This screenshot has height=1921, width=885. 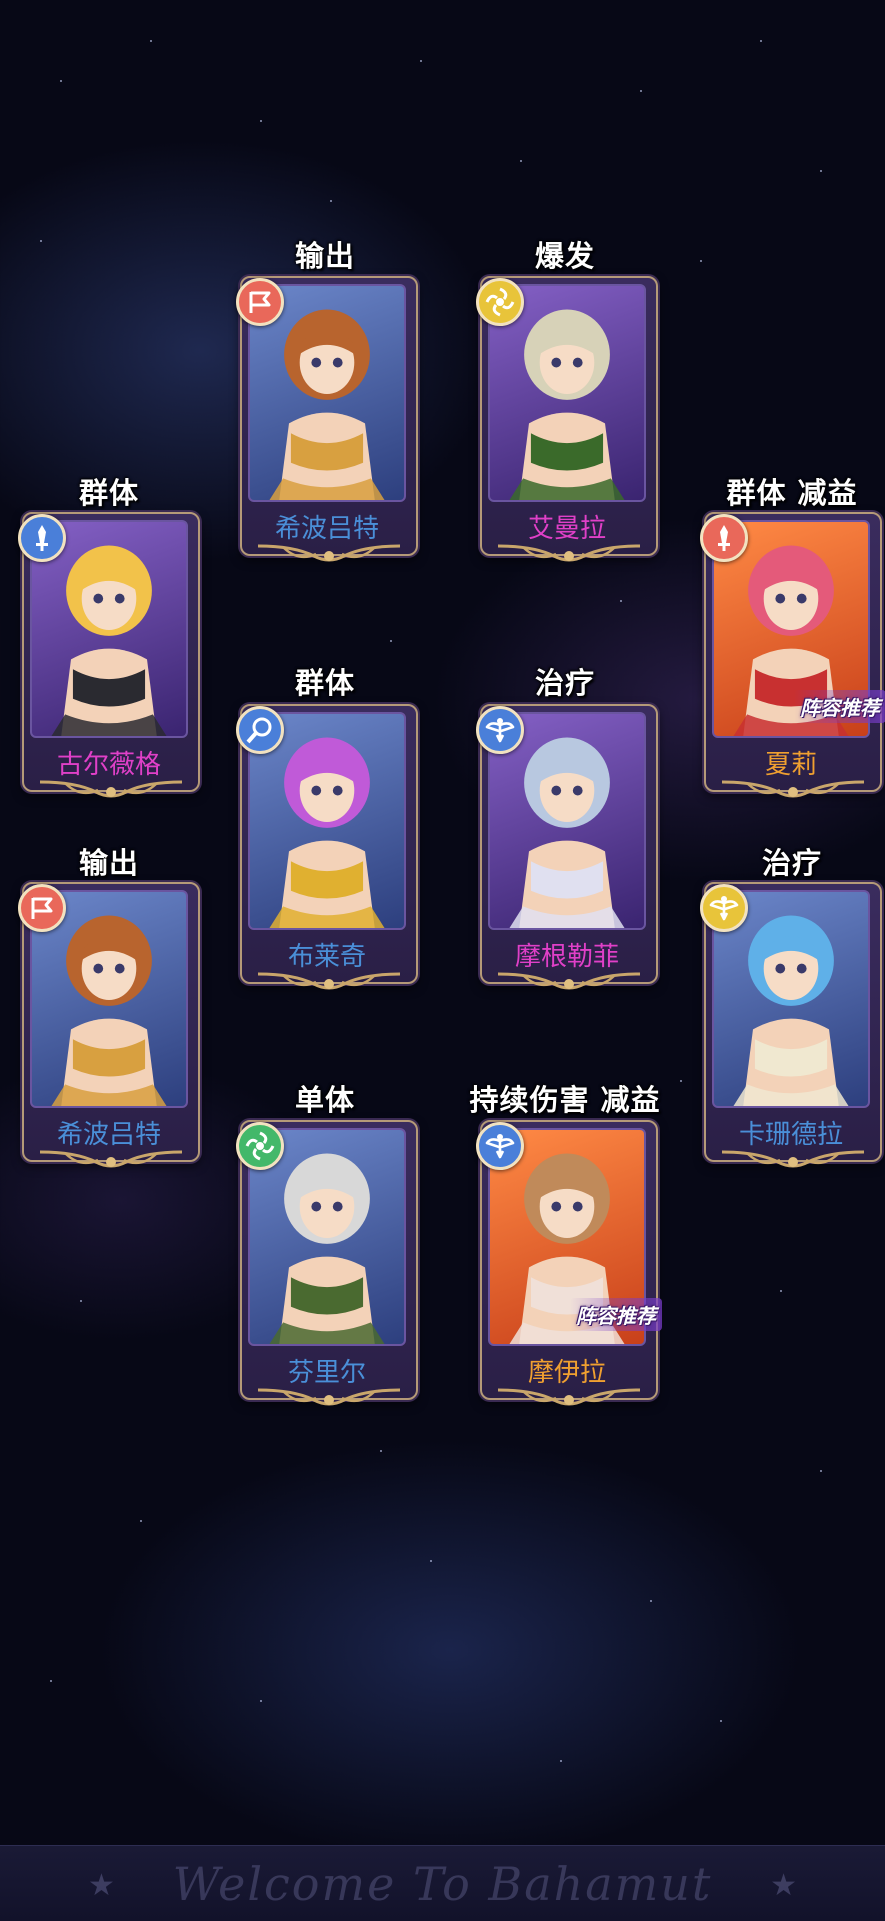 I want to click on card-tags: 群体 减益, so click(x=792, y=493).